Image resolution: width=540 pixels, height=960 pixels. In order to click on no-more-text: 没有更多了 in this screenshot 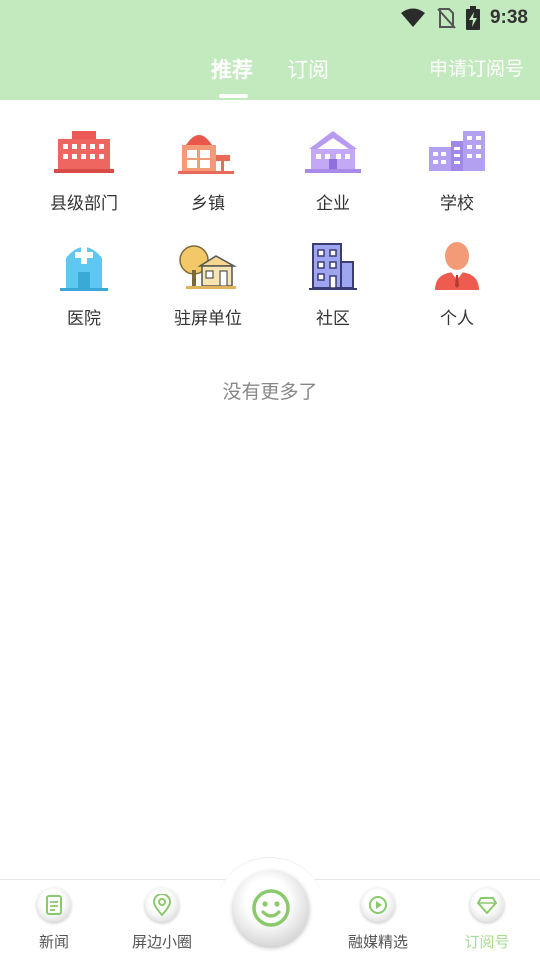, I will do `click(270, 392)`.